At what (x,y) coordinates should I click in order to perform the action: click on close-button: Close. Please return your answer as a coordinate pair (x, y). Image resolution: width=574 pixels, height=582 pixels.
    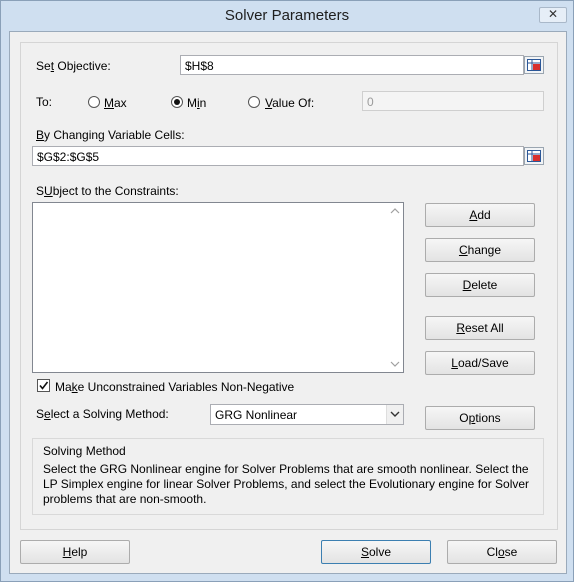
    Looking at the image, I should click on (502, 552).